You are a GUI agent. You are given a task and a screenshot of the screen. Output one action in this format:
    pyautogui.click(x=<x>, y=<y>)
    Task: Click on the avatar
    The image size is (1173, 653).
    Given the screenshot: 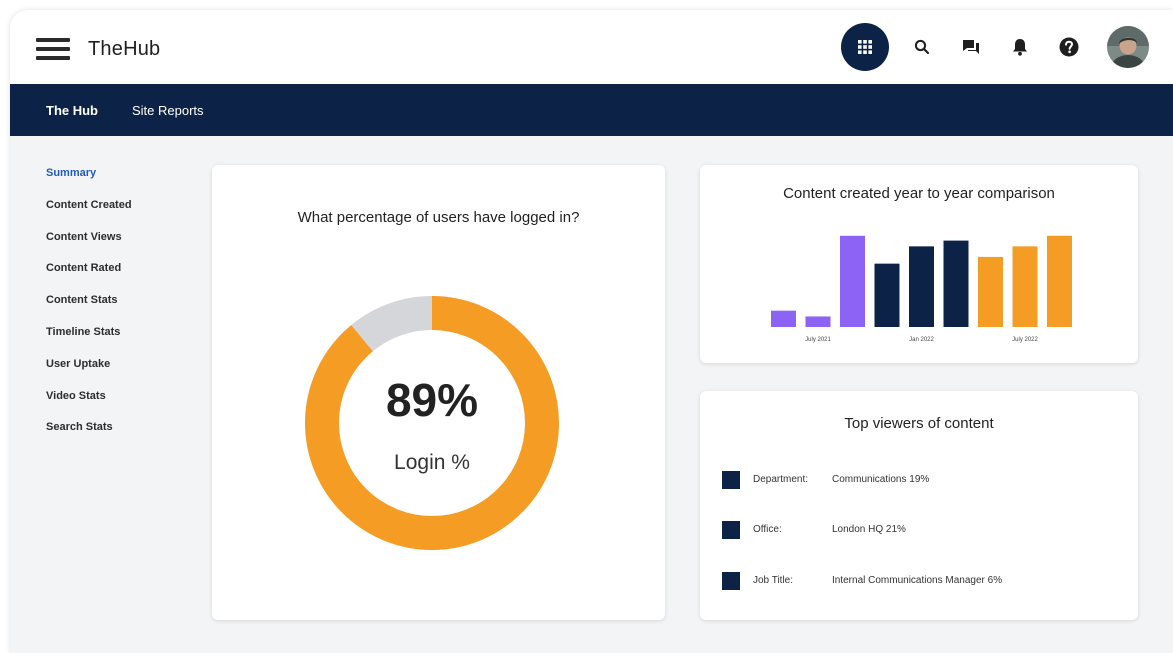 What is the action you would take?
    pyautogui.click(x=1128, y=47)
    